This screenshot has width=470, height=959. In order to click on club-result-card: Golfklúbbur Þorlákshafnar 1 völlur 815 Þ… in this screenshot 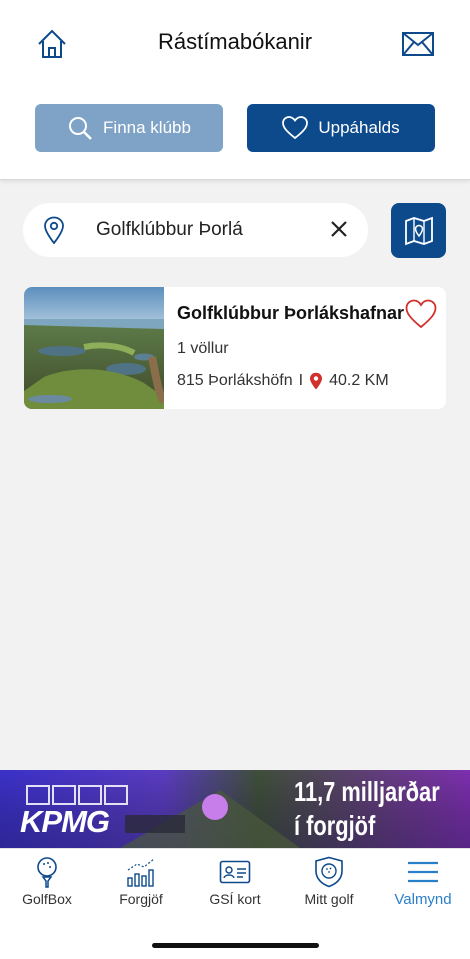, I will do `click(235, 348)`.